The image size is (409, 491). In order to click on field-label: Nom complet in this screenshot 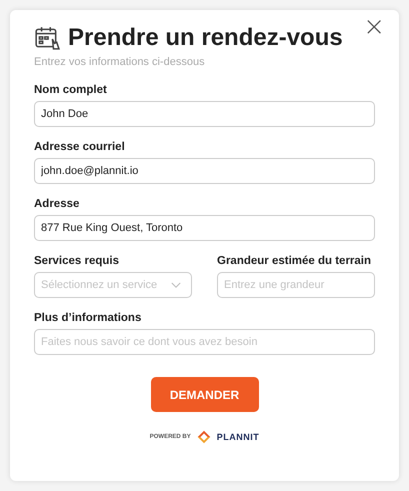, I will do `click(71, 90)`.